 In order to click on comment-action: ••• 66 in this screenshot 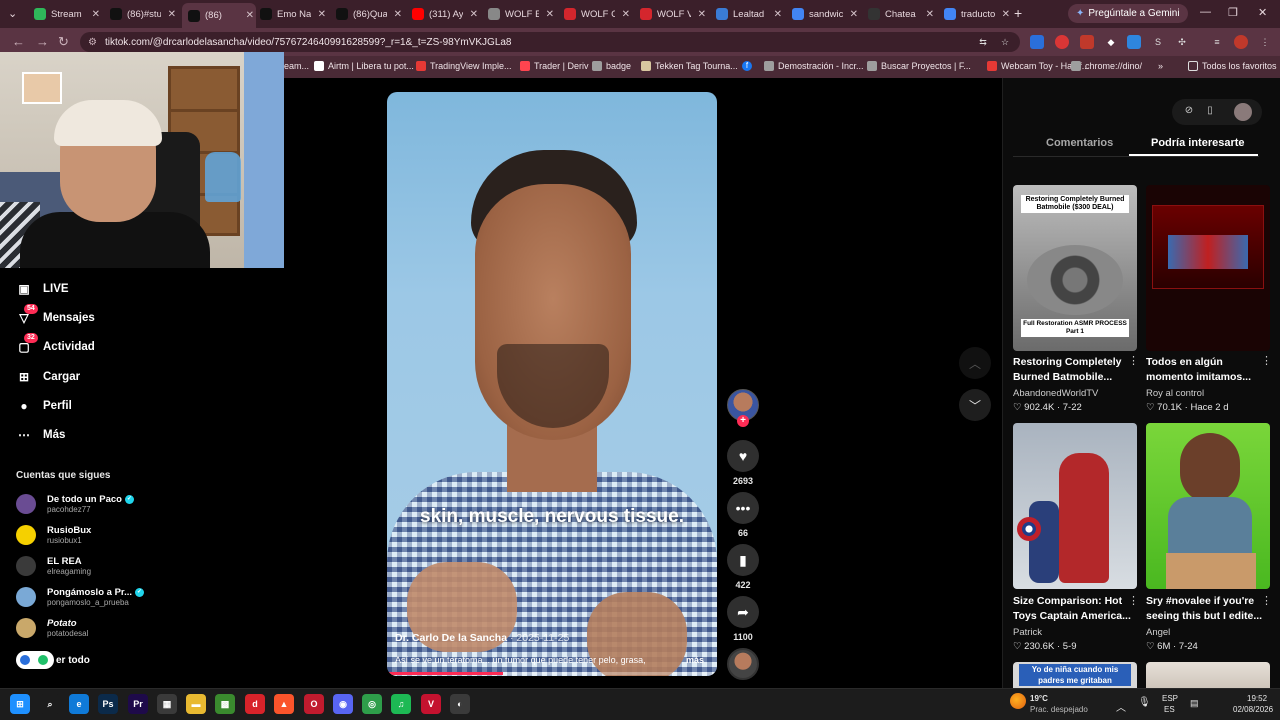, I will do `click(743, 515)`.